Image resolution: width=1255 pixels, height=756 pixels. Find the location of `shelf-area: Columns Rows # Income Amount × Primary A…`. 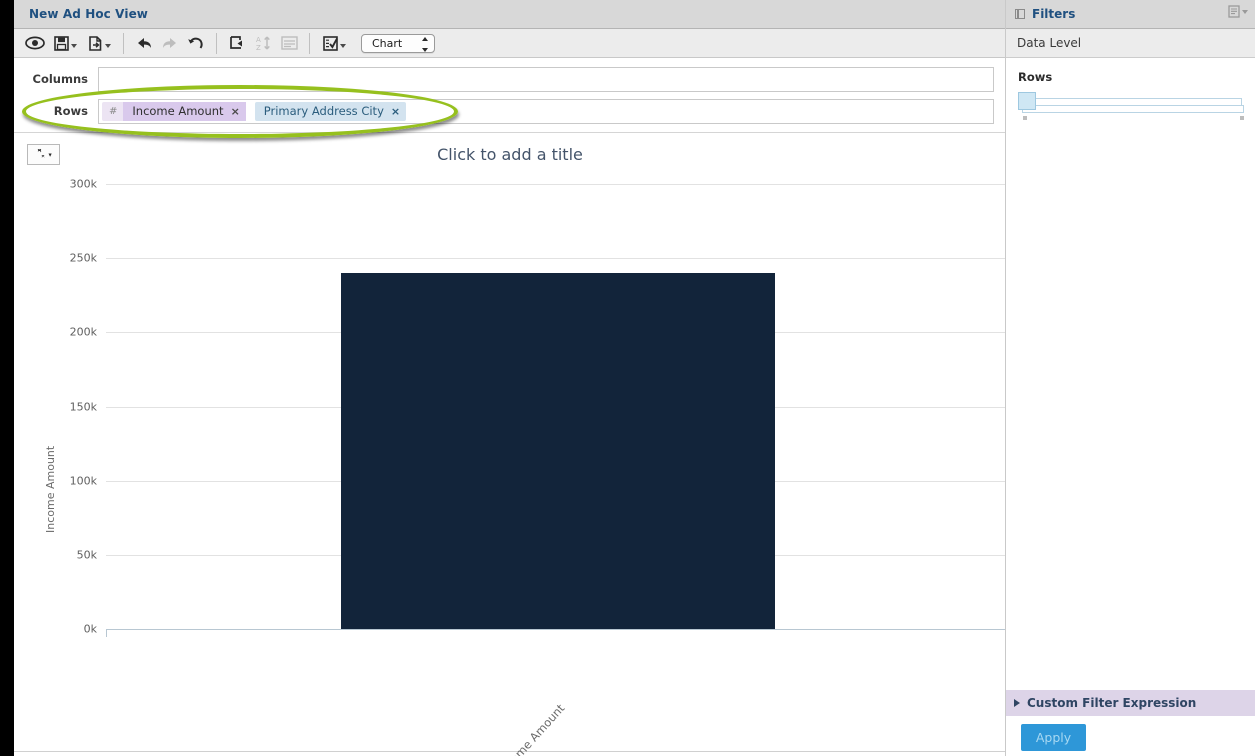

shelf-area: Columns Rows # Income Amount × Primary A… is located at coordinates (510, 92).